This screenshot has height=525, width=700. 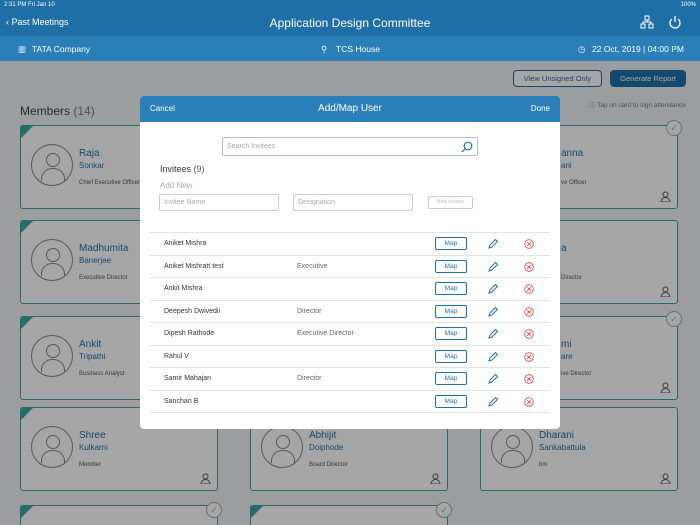 I want to click on invitees-count: (9), so click(x=199, y=169).